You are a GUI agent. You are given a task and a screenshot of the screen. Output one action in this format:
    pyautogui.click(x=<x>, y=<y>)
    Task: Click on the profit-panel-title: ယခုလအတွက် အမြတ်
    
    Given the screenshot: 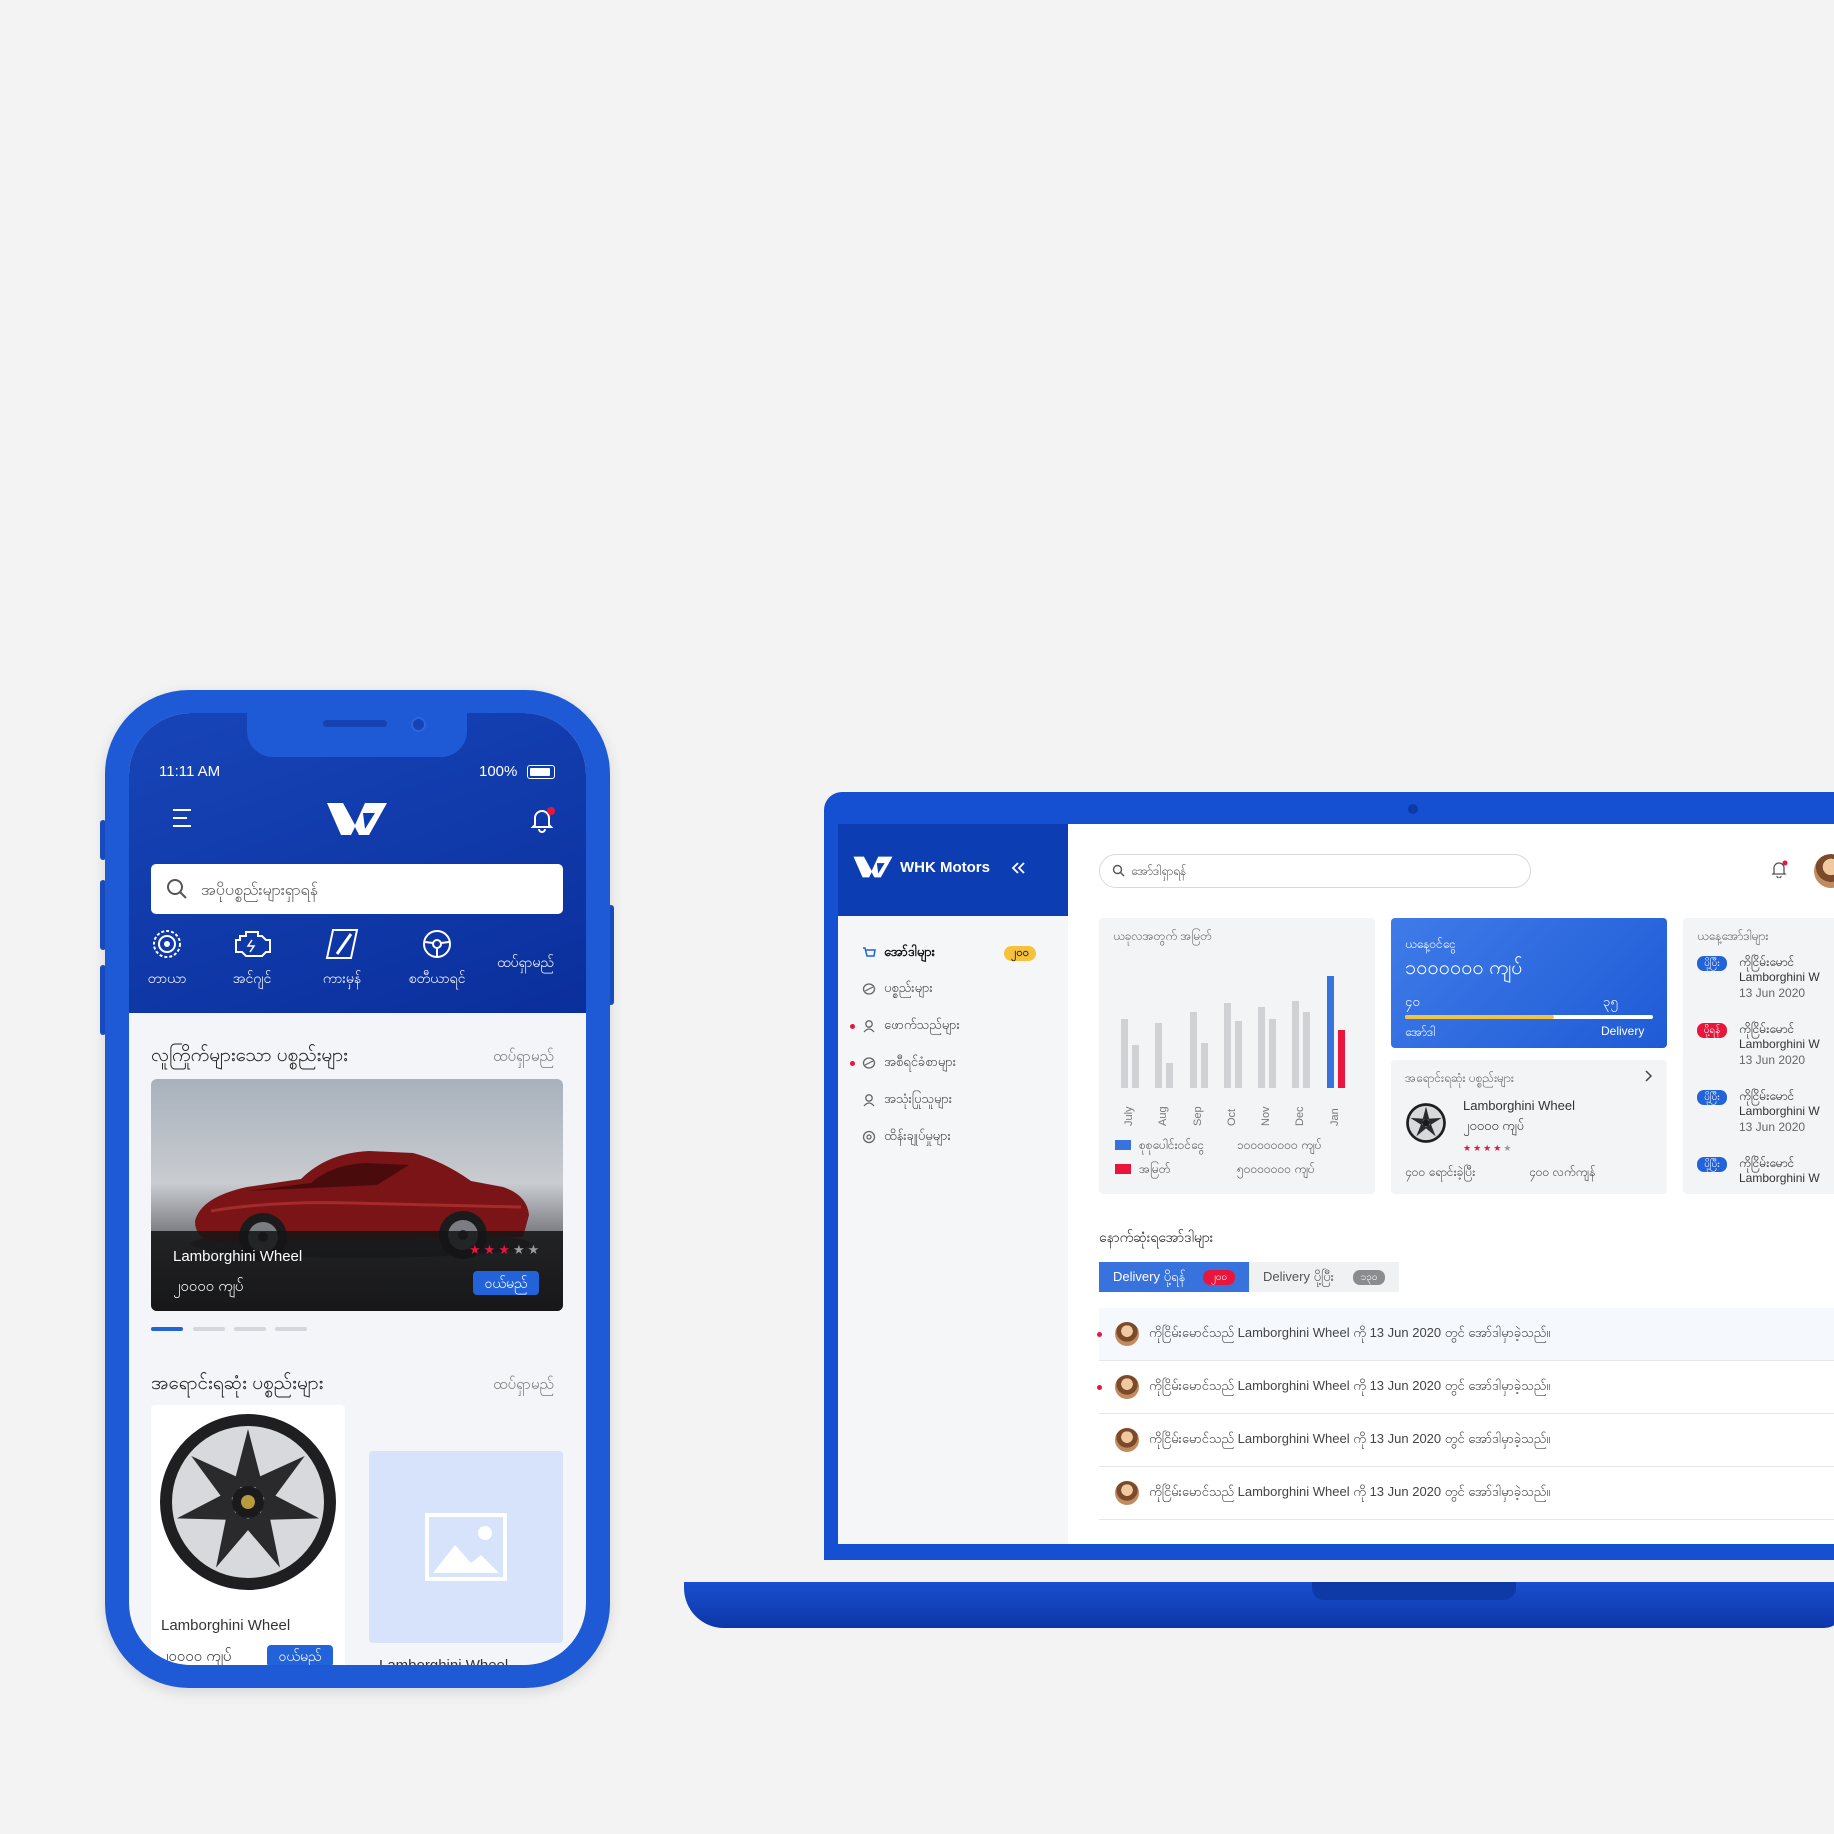 What is the action you would take?
    pyautogui.click(x=1162, y=936)
    